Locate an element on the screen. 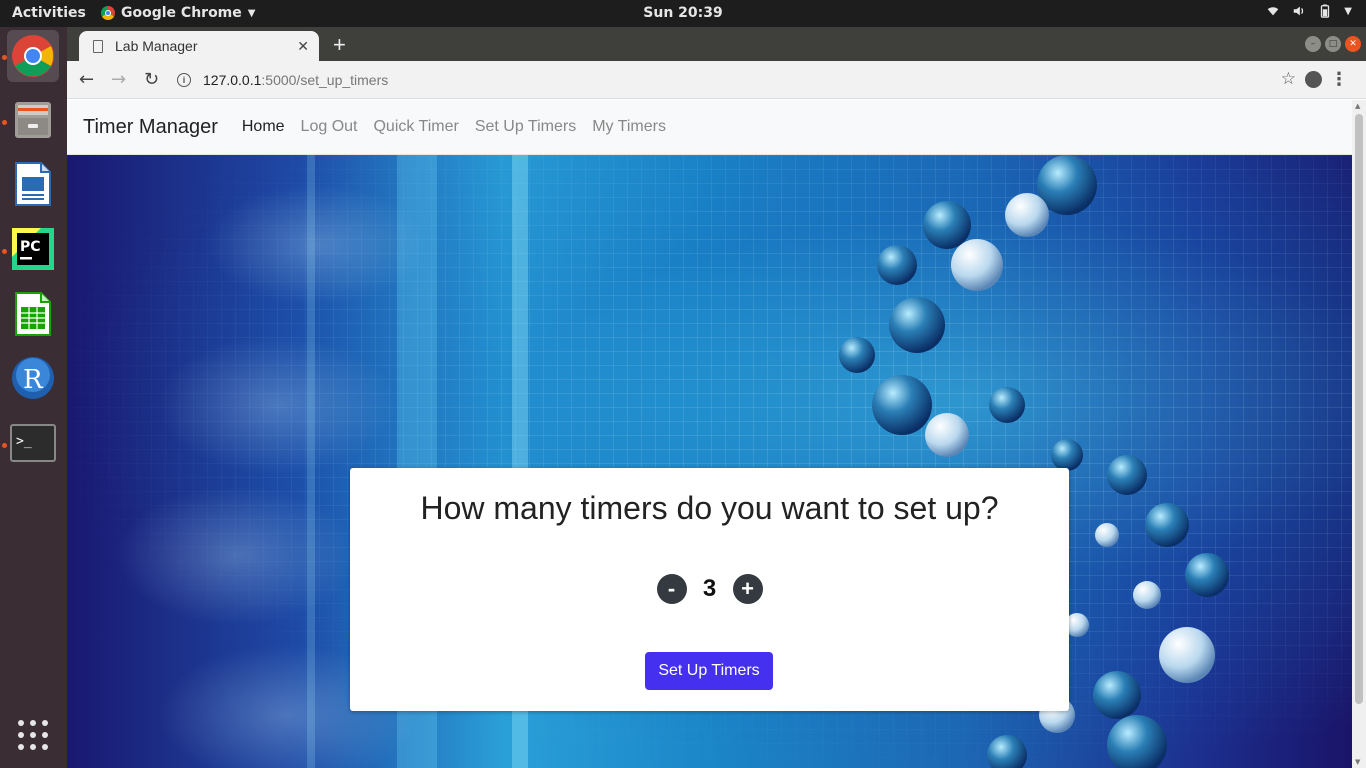  reload-icon: ↻ is located at coordinates (151, 79).